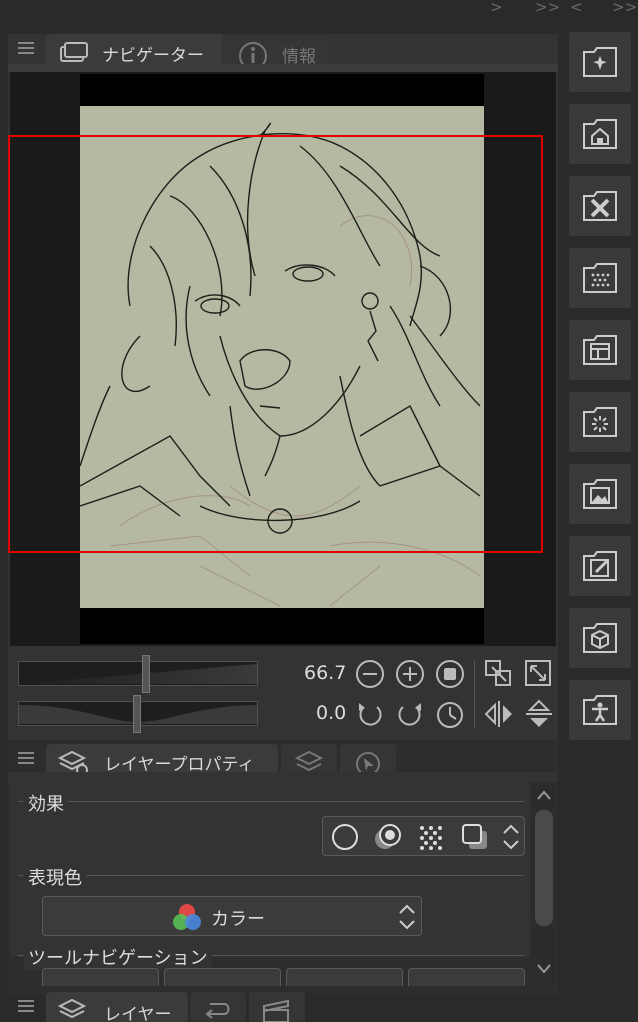 This screenshot has width=638, height=1022. What do you see at coordinates (450, 674) in the screenshot?
I see `actual-size-icon` at bounding box center [450, 674].